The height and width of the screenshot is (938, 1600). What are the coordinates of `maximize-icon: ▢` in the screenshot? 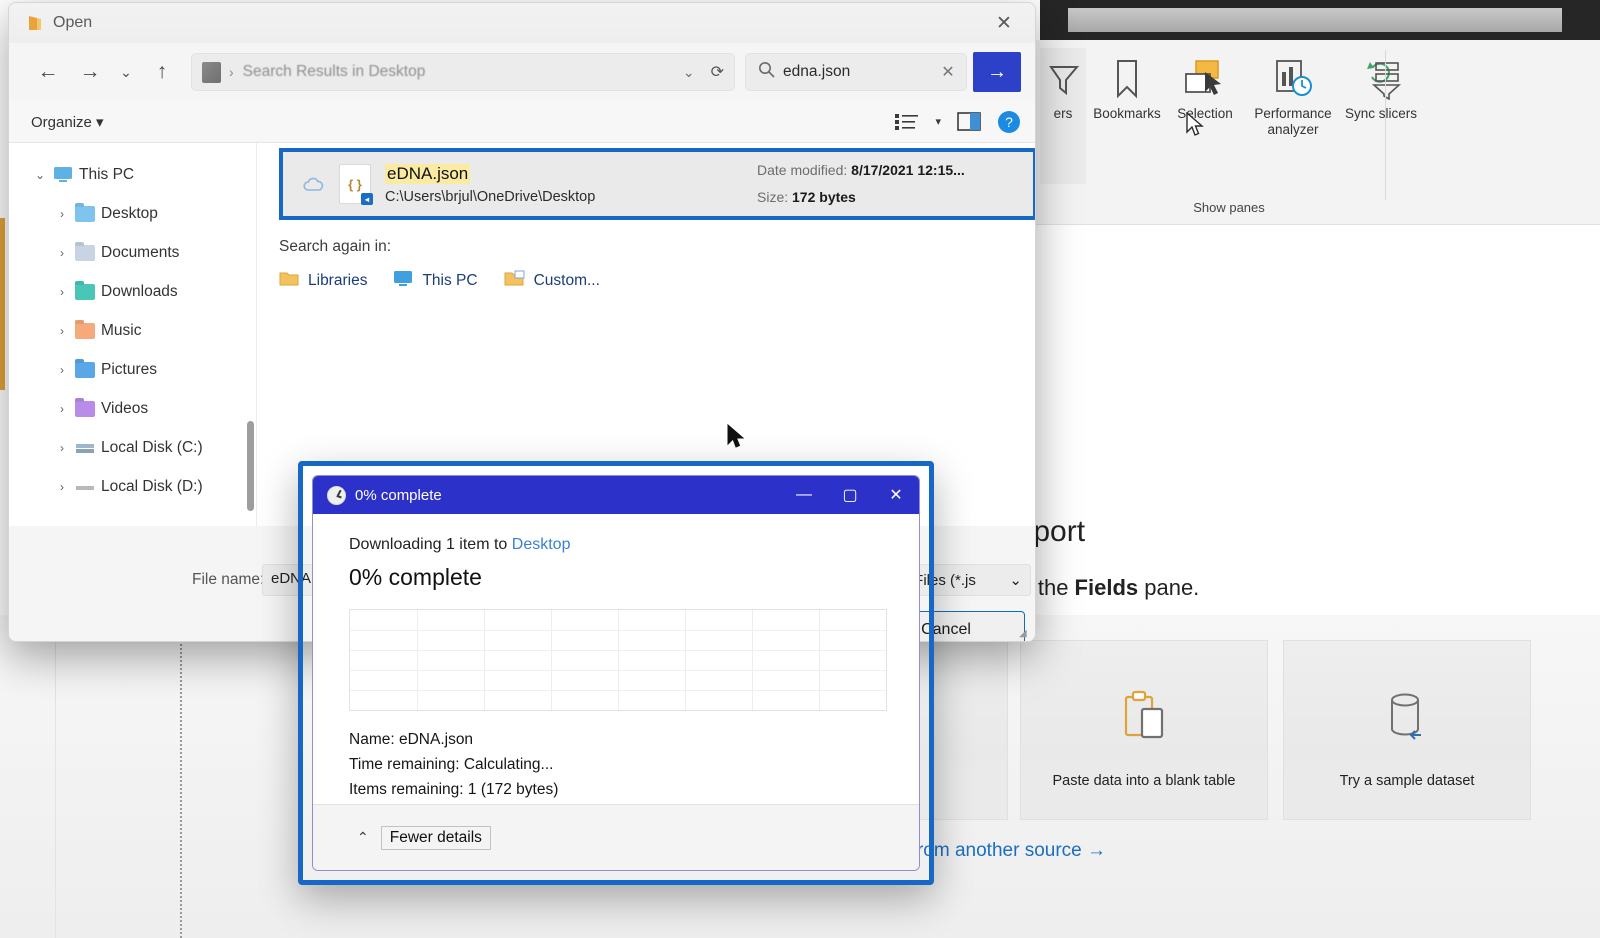 It's located at (850, 495).